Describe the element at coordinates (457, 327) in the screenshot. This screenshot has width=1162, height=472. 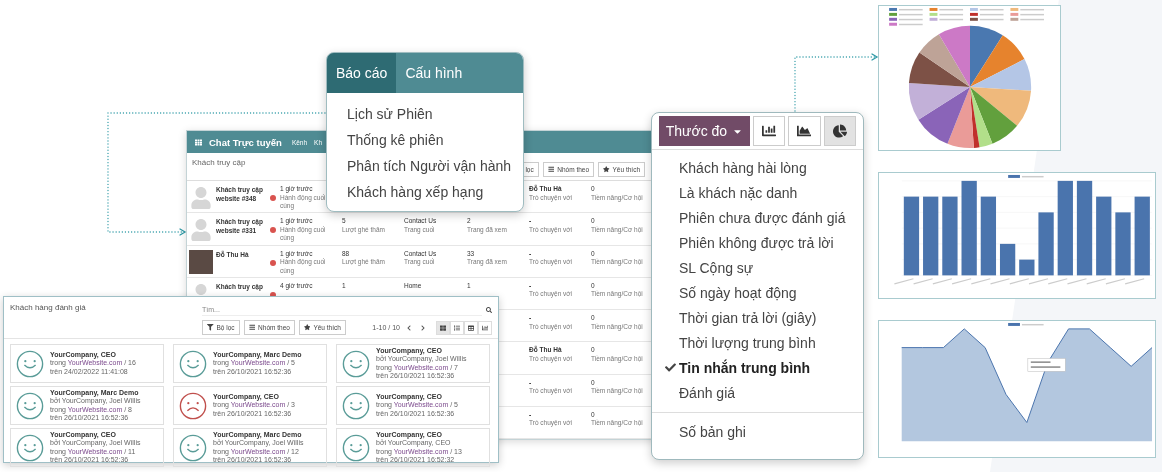
I see `list-icon` at that location.